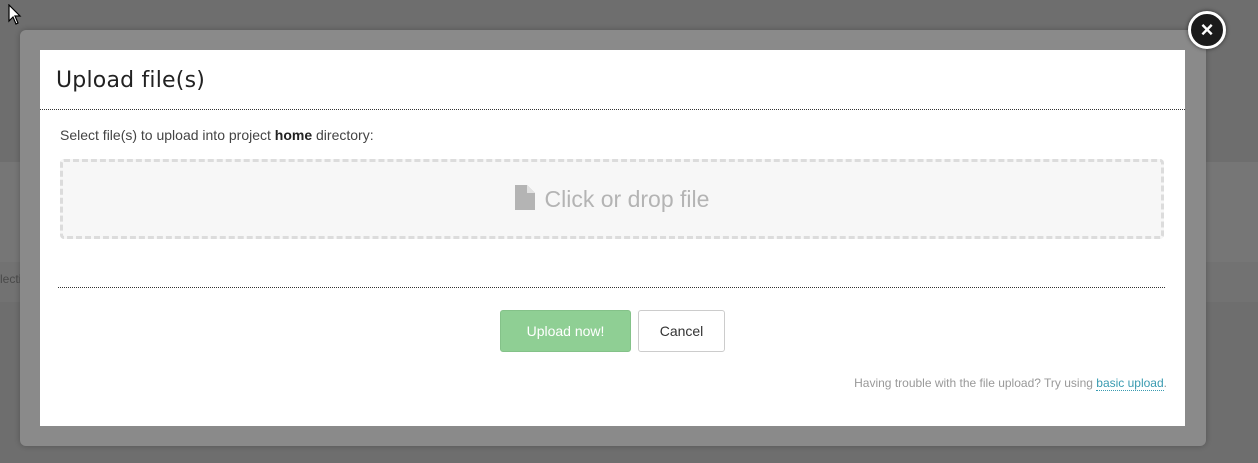  I want to click on close-icon: ×, so click(1207, 29).